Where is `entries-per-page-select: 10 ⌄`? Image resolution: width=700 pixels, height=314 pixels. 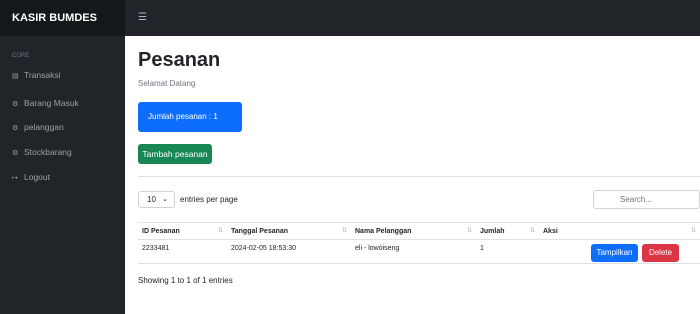
entries-per-page-select: 10 ⌄ is located at coordinates (156, 199).